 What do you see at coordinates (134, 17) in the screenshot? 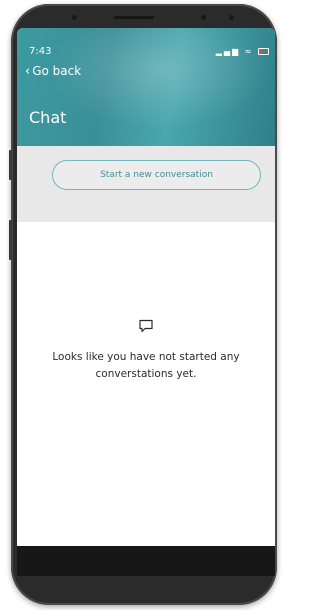
I see `speaker-grille` at bounding box center [134, 17].